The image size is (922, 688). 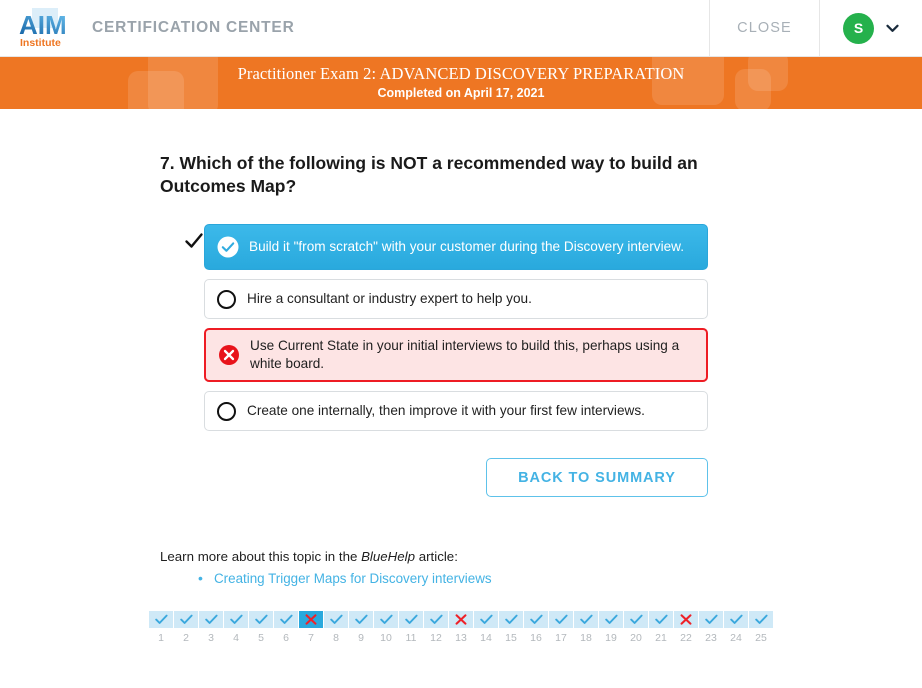 I want to click on chevron-down-icon, so click(x=892, y=28).